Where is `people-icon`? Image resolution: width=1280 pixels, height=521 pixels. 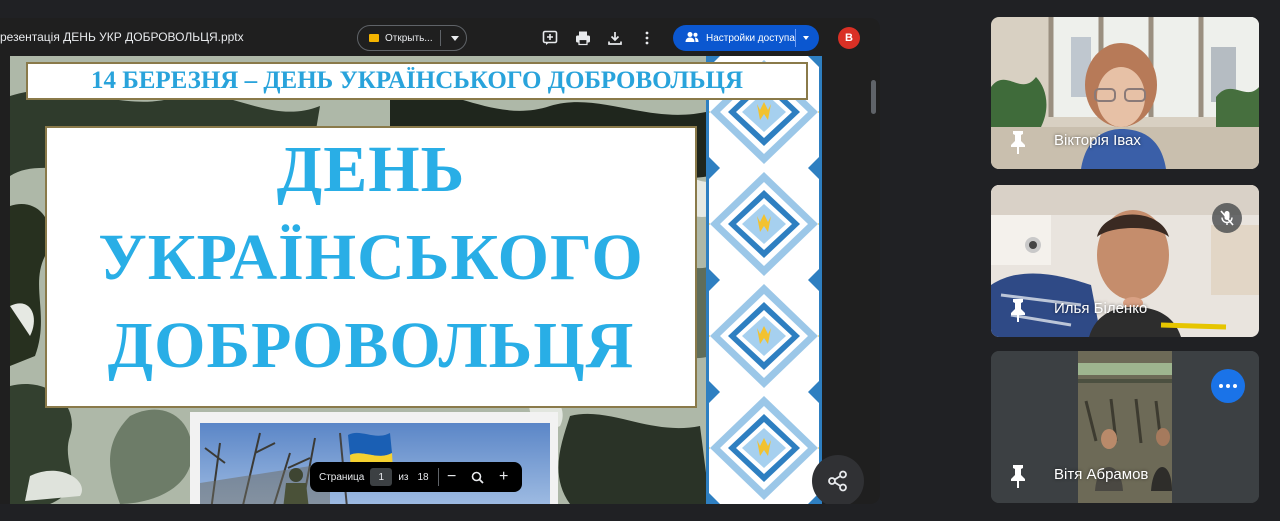 people-icon is located at coordinates (692, 38).